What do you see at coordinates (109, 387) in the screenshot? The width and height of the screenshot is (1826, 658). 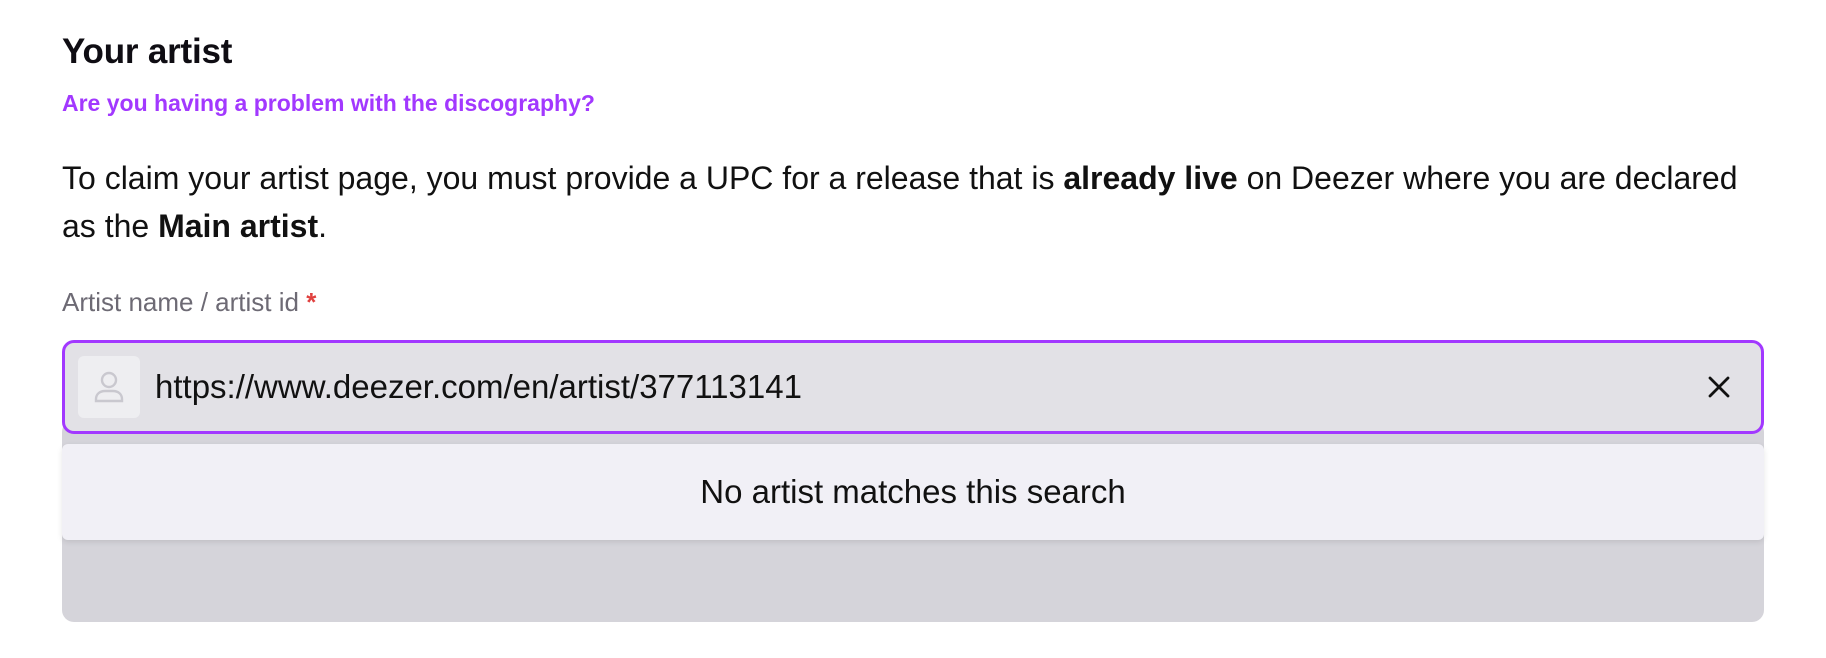 I see `person-icon` at bounding box center [109, 387].